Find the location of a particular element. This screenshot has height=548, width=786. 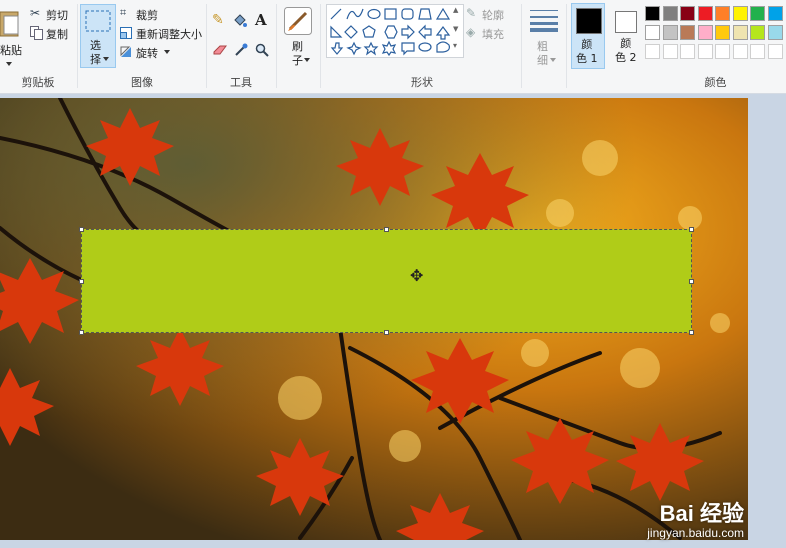

color2-button: 颜 色 2 is located at coordinates (627, 36).